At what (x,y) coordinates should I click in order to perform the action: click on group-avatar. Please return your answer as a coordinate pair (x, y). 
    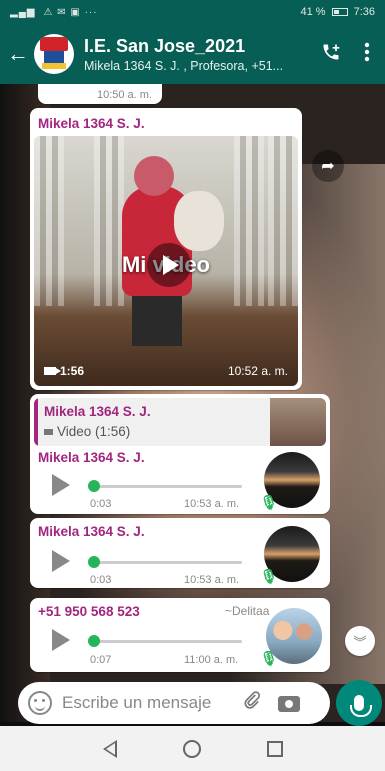
    Looking at the image, I should click on (54, 54).